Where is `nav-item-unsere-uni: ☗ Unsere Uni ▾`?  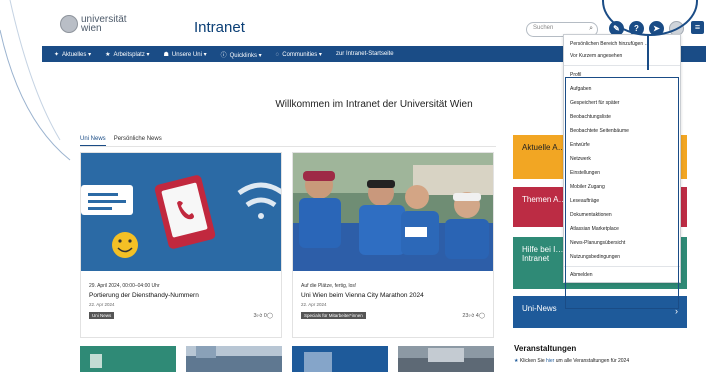
nav-item-unsere-uni: ☗ Unsere Uni ▾ is located at coordinates (185, 54).